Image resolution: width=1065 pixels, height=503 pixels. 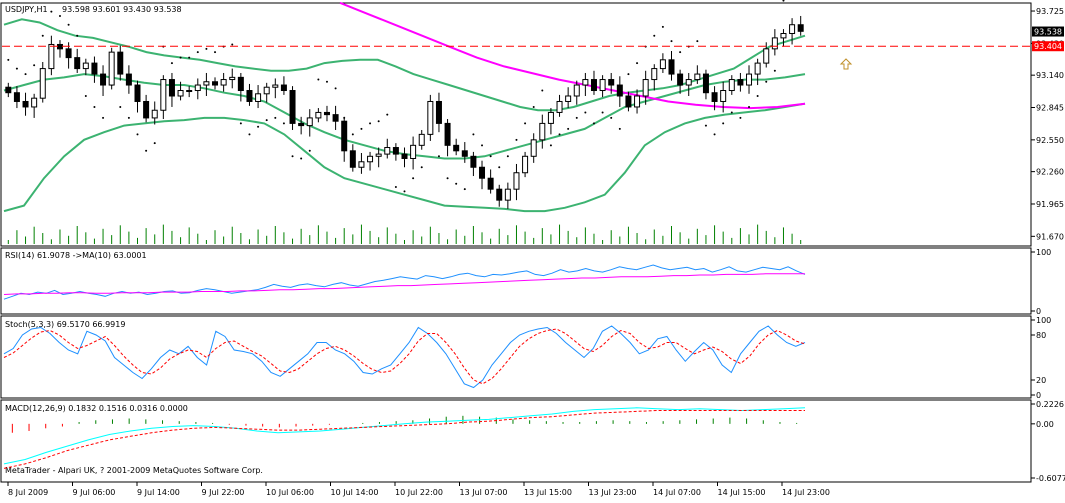 What do you see at coordinates (1050, 172) in the screenshot?
I see `price-tick-label: 92.260` at bounding box center [1050, 172].